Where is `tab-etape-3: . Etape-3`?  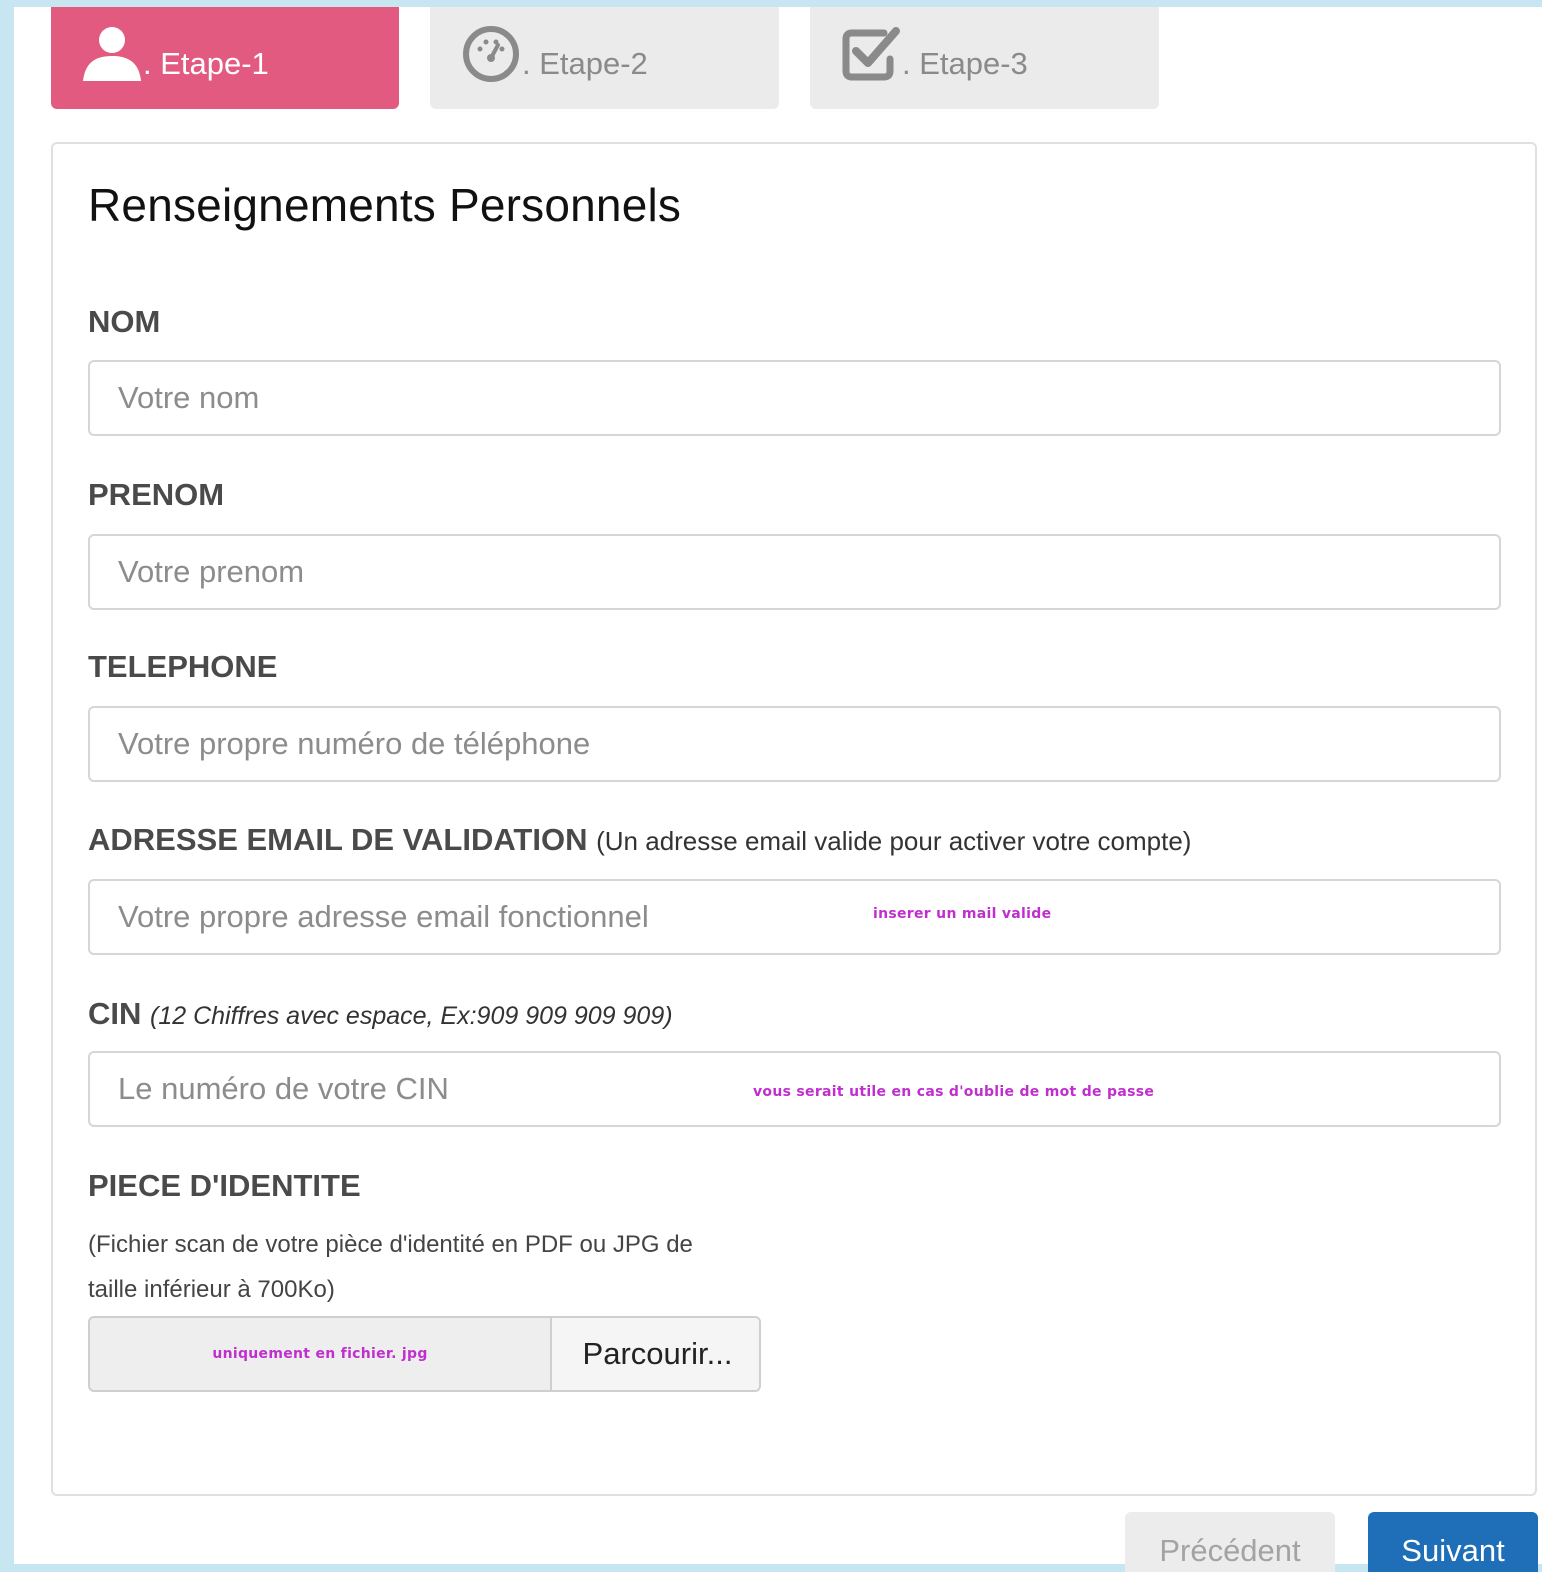 tab-etape-3: . Etape-3 is located at coordinates (984, 58).